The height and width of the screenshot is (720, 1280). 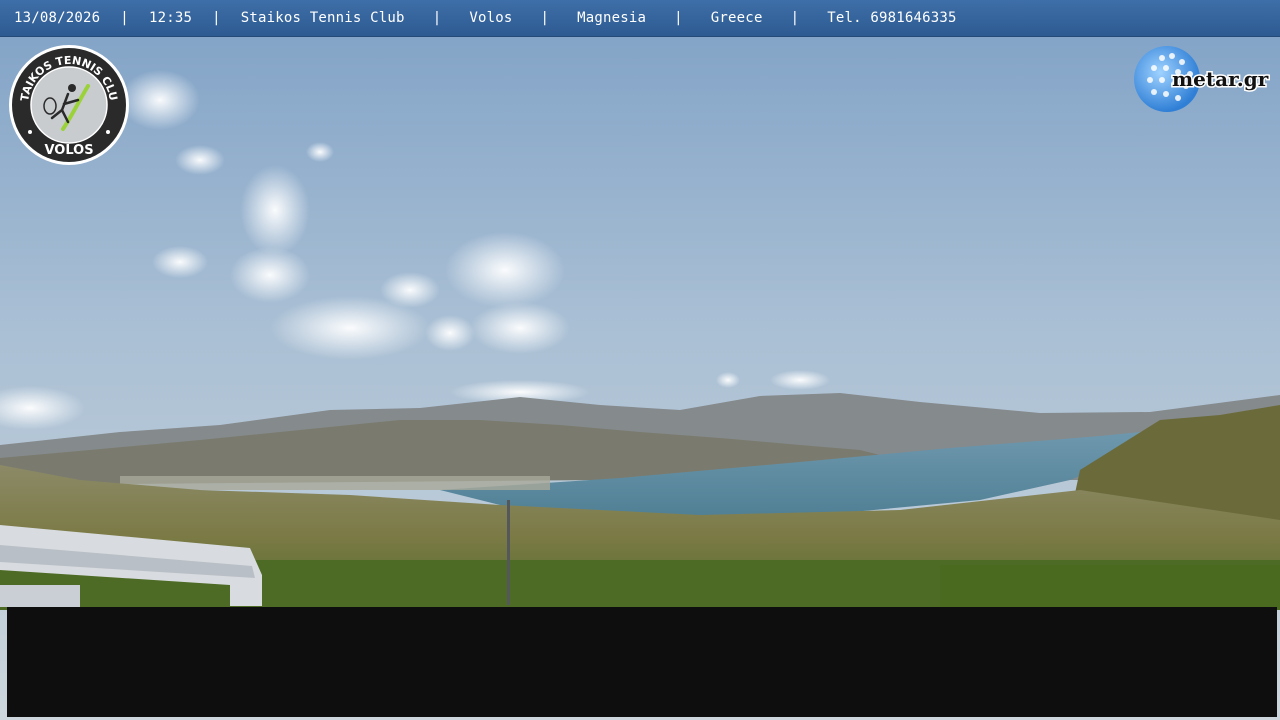 I want to click on metar-text: metar.gr, so click(x=1220, y=79).